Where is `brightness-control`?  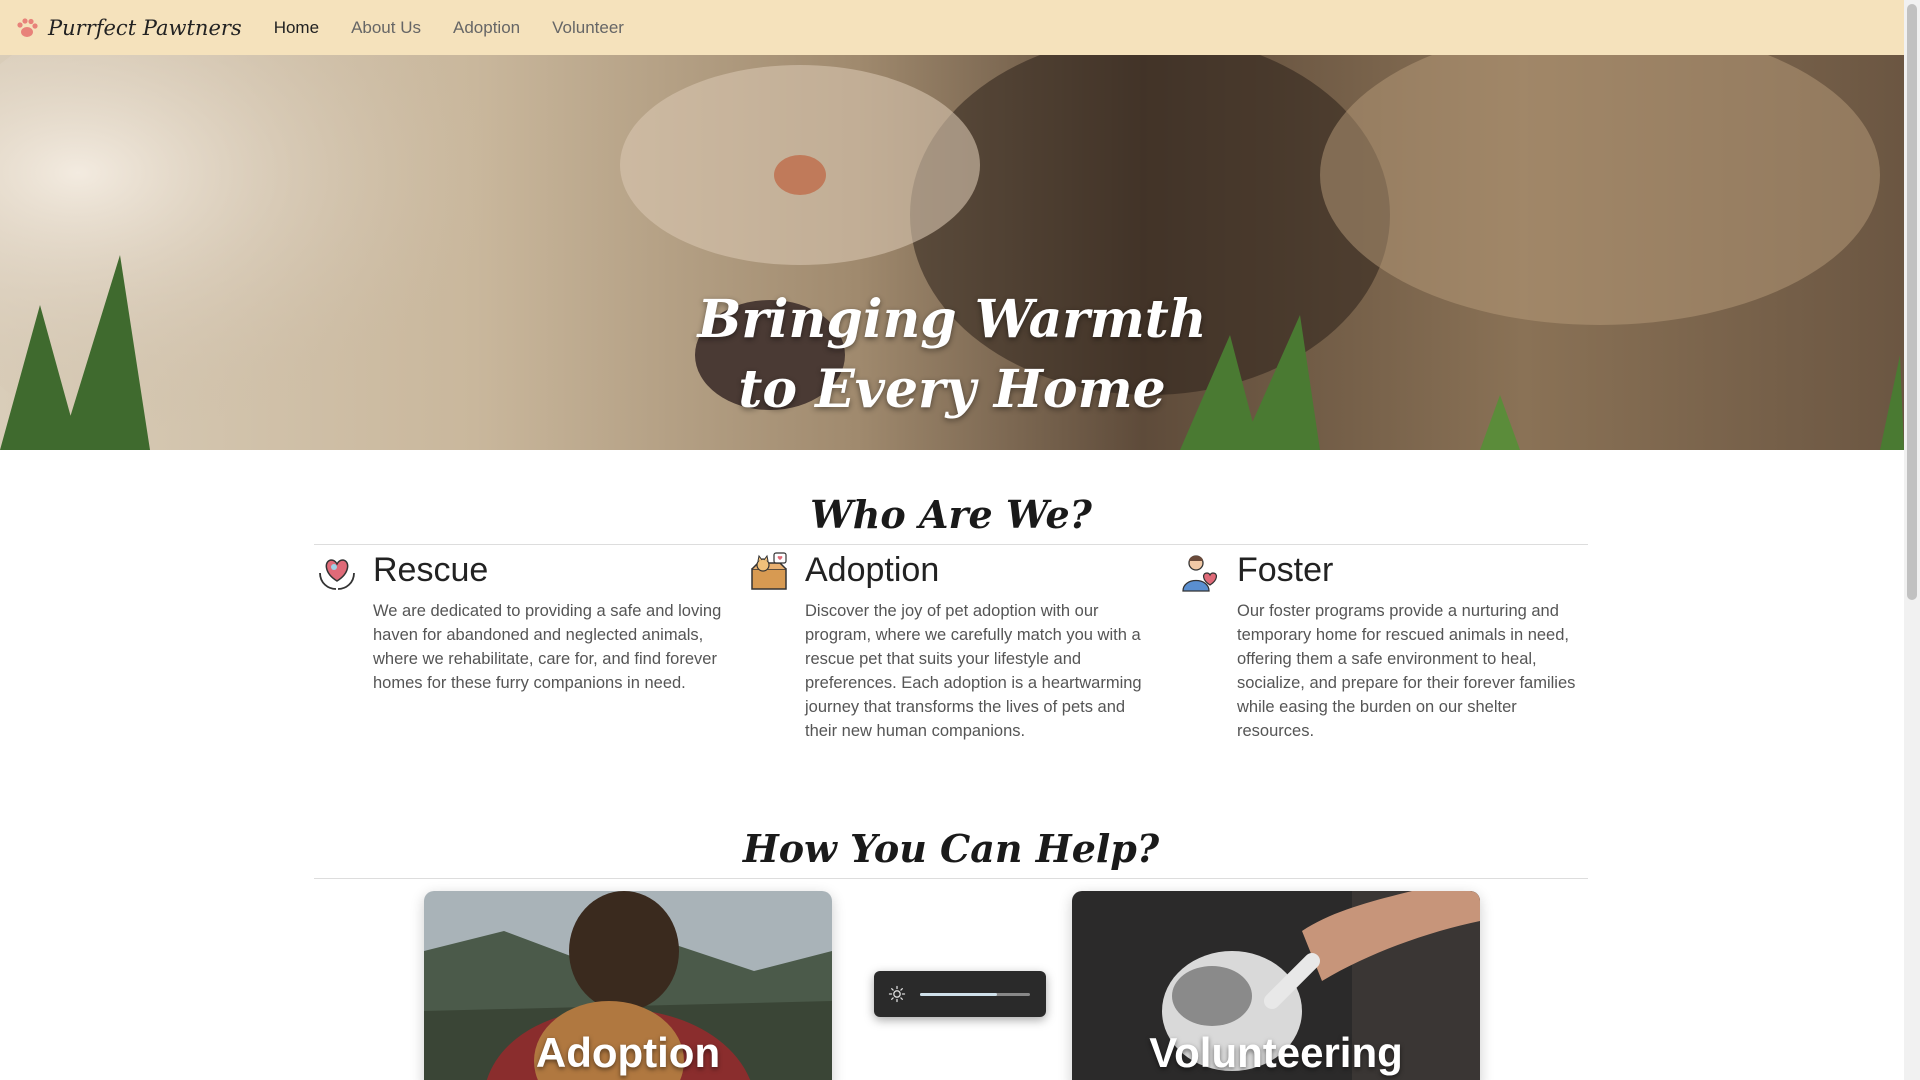
brightness-control is located at coordinates (960, 994).